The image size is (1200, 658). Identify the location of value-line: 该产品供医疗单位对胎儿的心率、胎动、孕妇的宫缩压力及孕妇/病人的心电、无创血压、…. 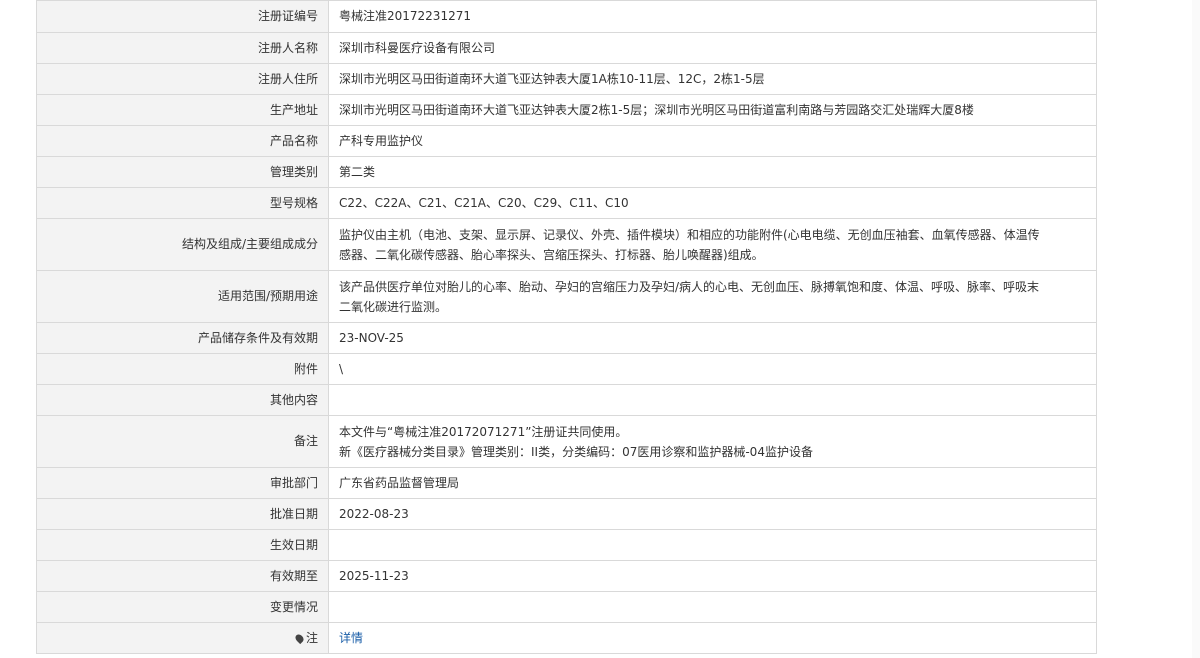
(689, 286).